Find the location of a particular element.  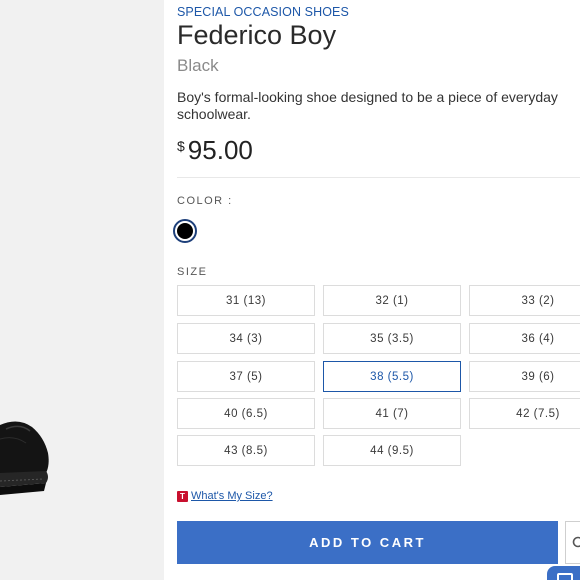

color-swatch-black is located at coordinates (185, 231).